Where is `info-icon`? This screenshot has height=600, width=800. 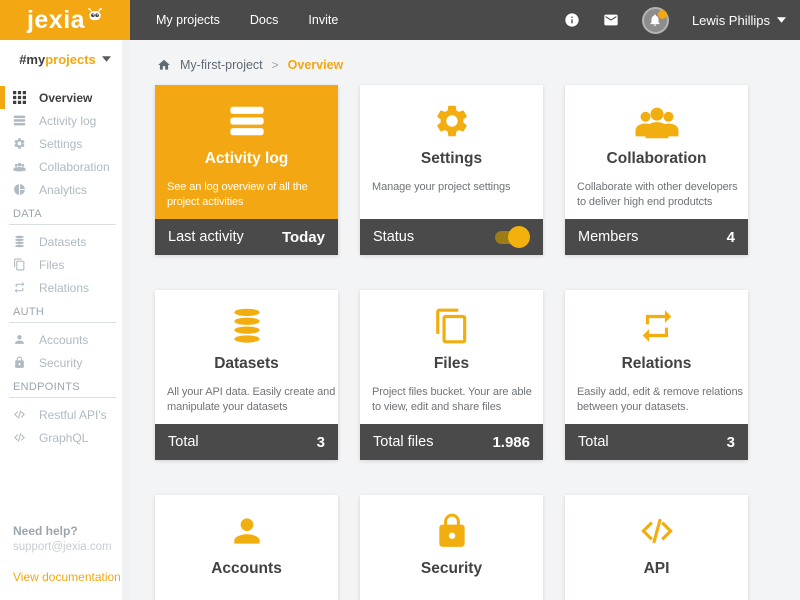 info-icon is located at coordinates (572, 20).